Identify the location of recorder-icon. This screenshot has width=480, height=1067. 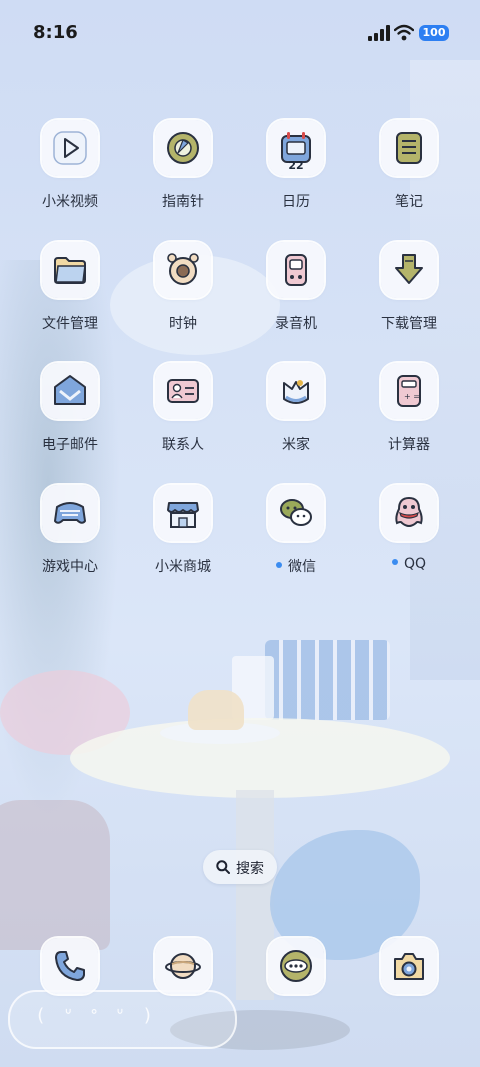
(296, 270).